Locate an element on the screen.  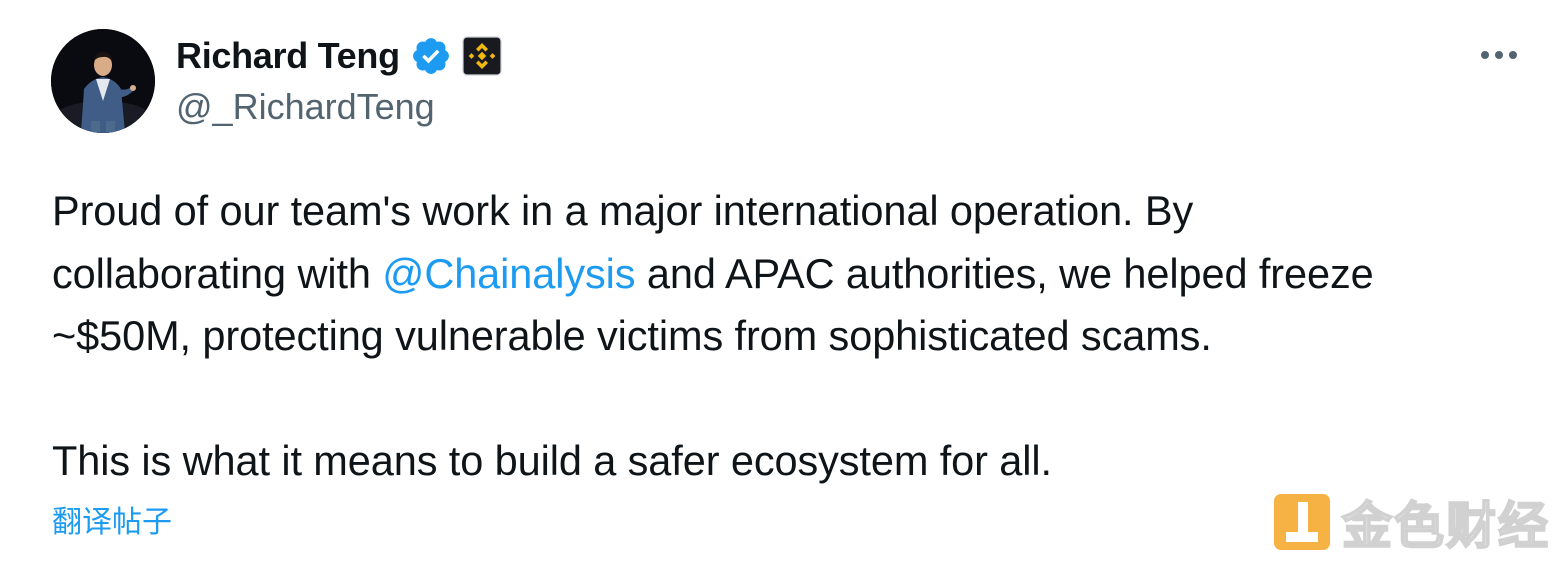
watermark: 金色财经 is located at coordinates (1411, 524).